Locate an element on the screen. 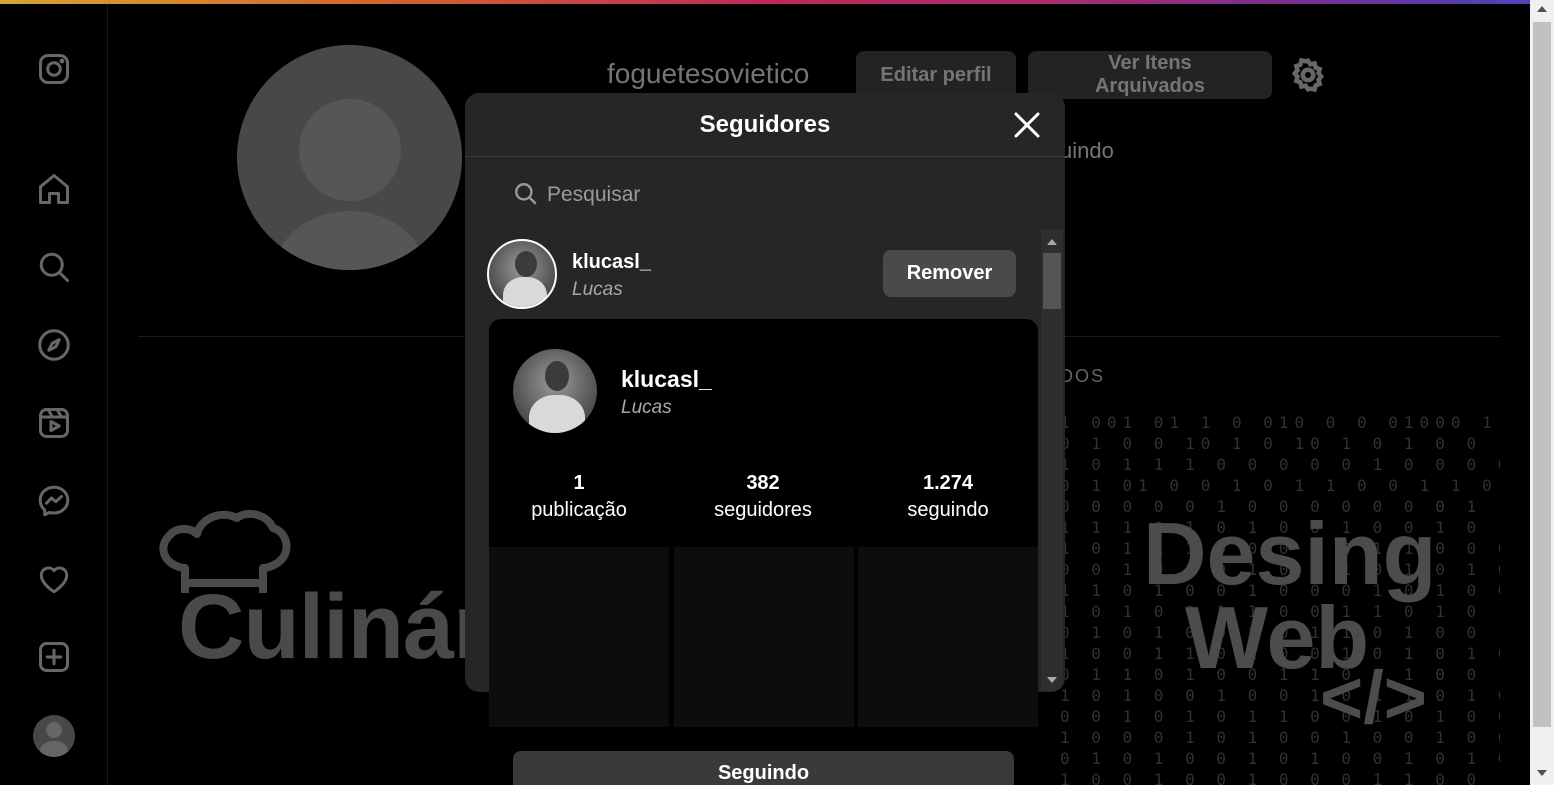  page-scrollbar-thumb is located at coordinates (1542, 374).